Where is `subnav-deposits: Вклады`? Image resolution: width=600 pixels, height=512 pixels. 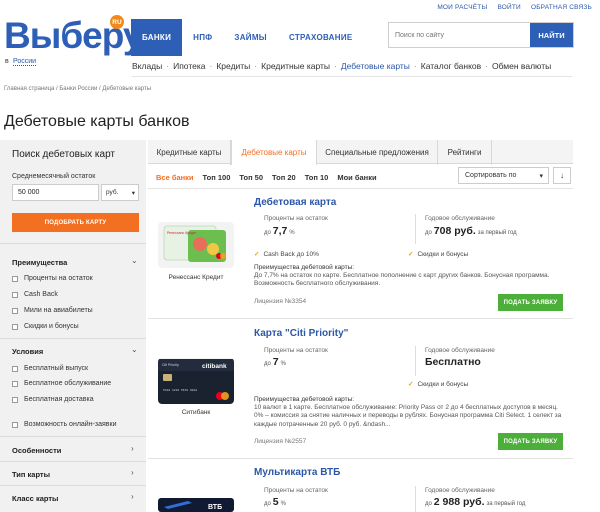 subnav-deposits: Вклады is located at coordinates (147, 66).